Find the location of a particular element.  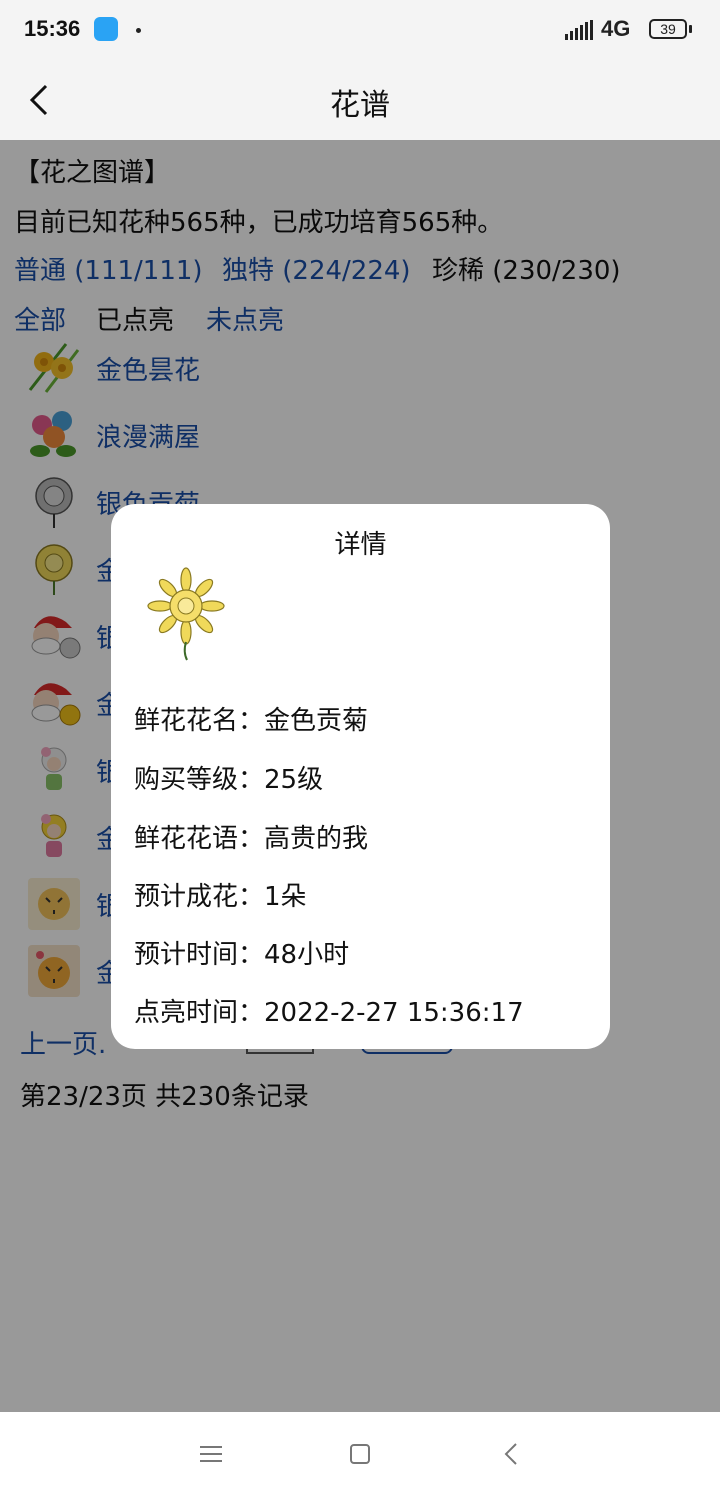

back-icon is located at coordinates (511, 1454).